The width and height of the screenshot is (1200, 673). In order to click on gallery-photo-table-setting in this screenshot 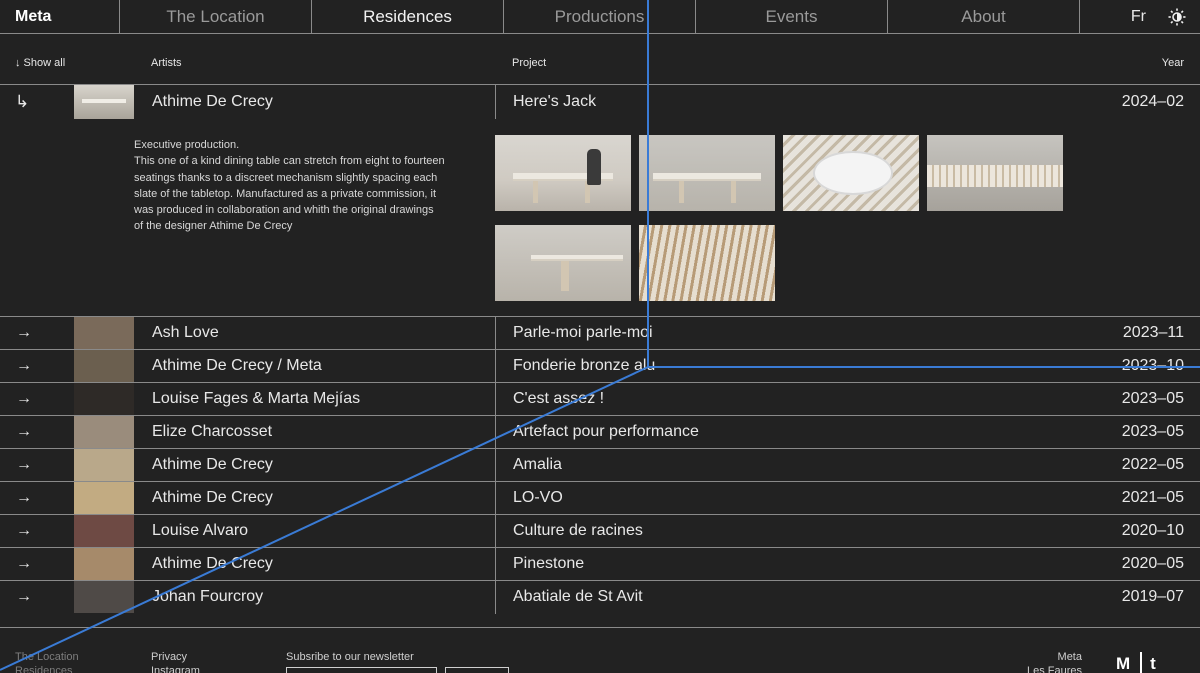, I will do `click(995, 173)`.